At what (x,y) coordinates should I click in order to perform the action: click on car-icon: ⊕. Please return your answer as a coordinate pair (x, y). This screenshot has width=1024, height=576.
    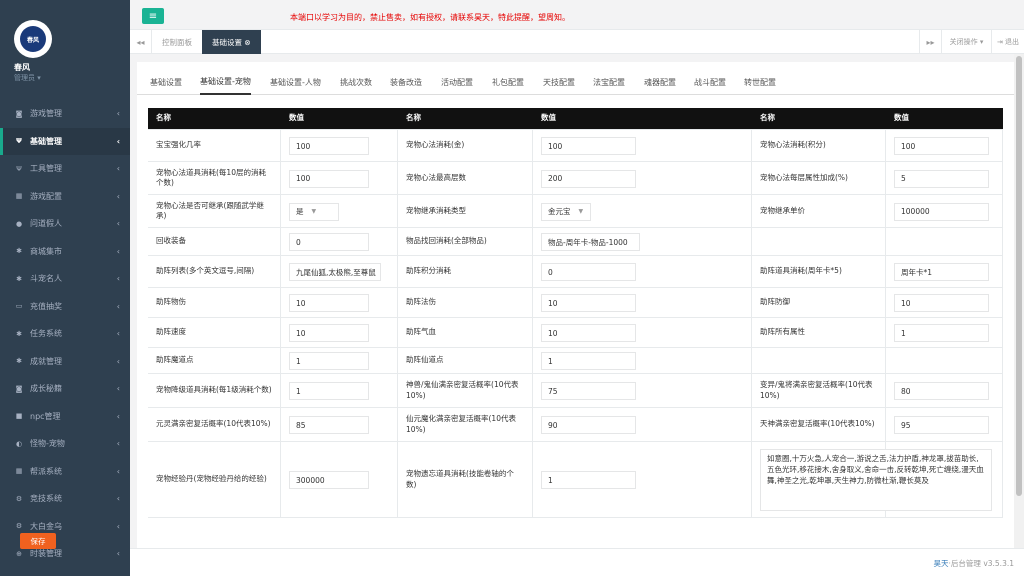
    Looking at the image, I should click on (19, 553).